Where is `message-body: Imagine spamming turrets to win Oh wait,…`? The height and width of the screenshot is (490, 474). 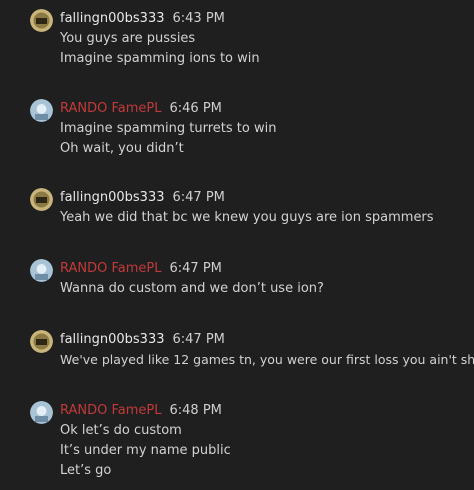
message-body: Imagine spamming turrets to win Oh wait,… is located at coordinates (168, 139).